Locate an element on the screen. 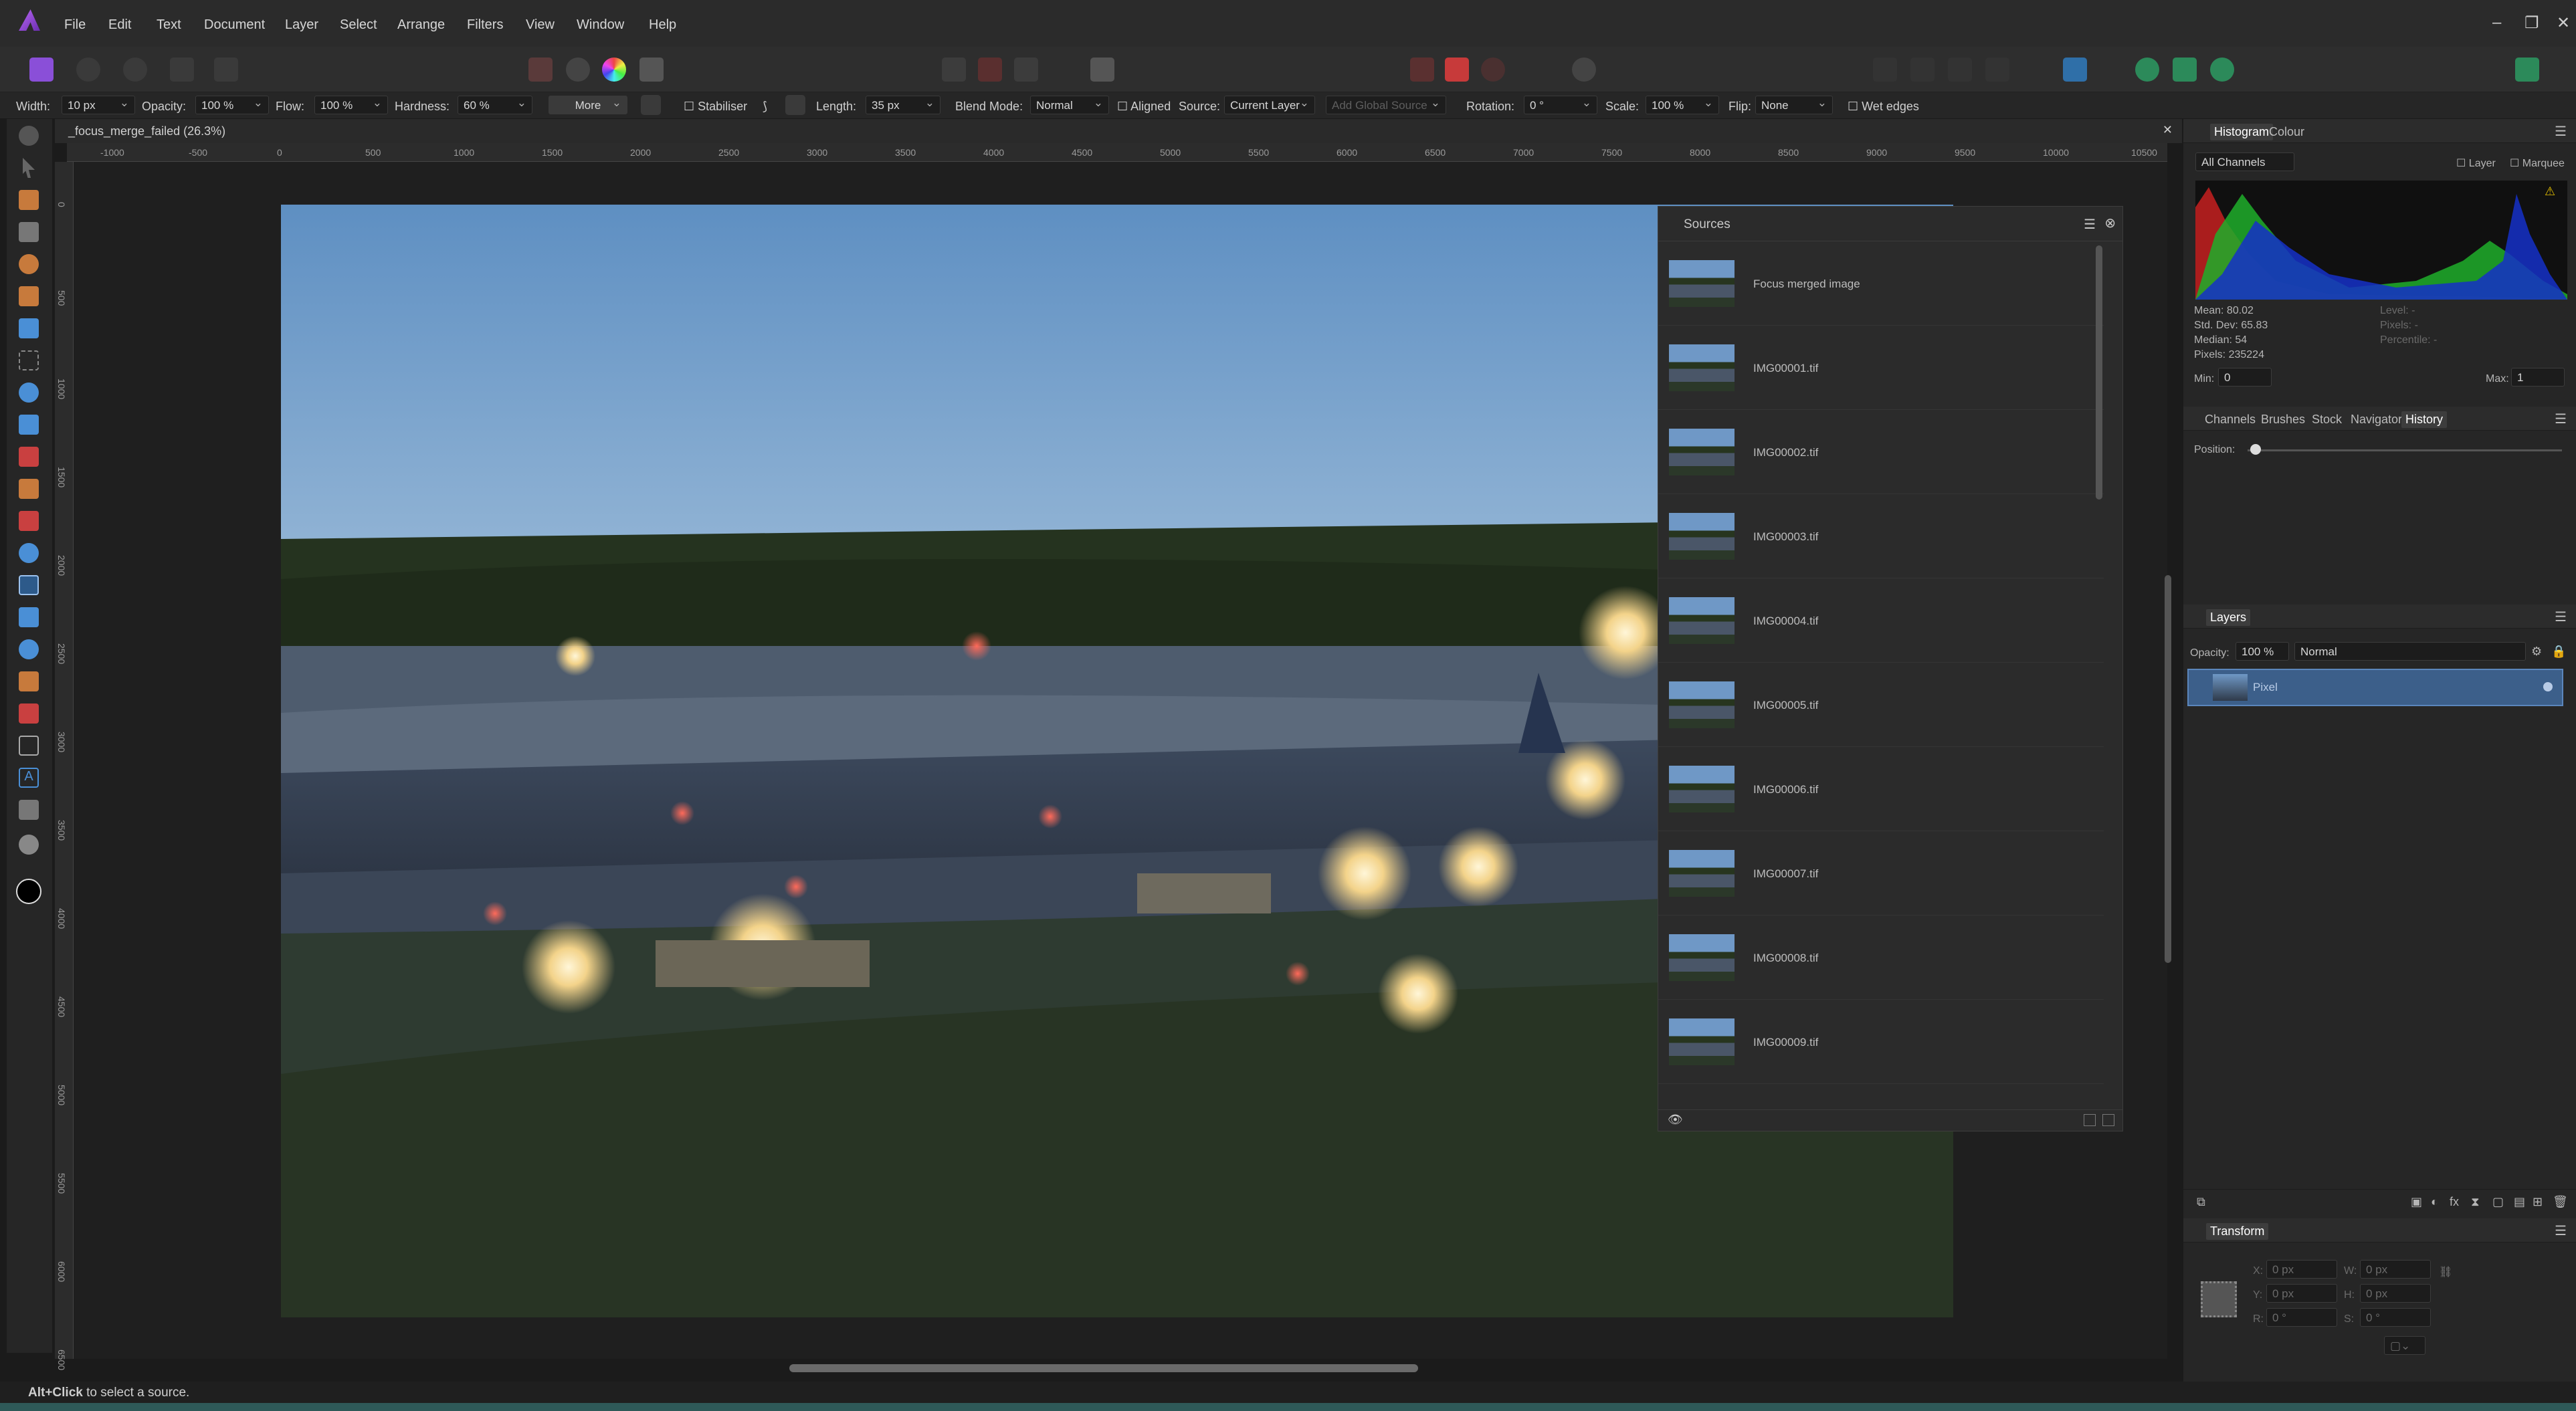 The width and height of the screenshot is (2576, 1411). menu-file: File is located at coordinates (75, 25).